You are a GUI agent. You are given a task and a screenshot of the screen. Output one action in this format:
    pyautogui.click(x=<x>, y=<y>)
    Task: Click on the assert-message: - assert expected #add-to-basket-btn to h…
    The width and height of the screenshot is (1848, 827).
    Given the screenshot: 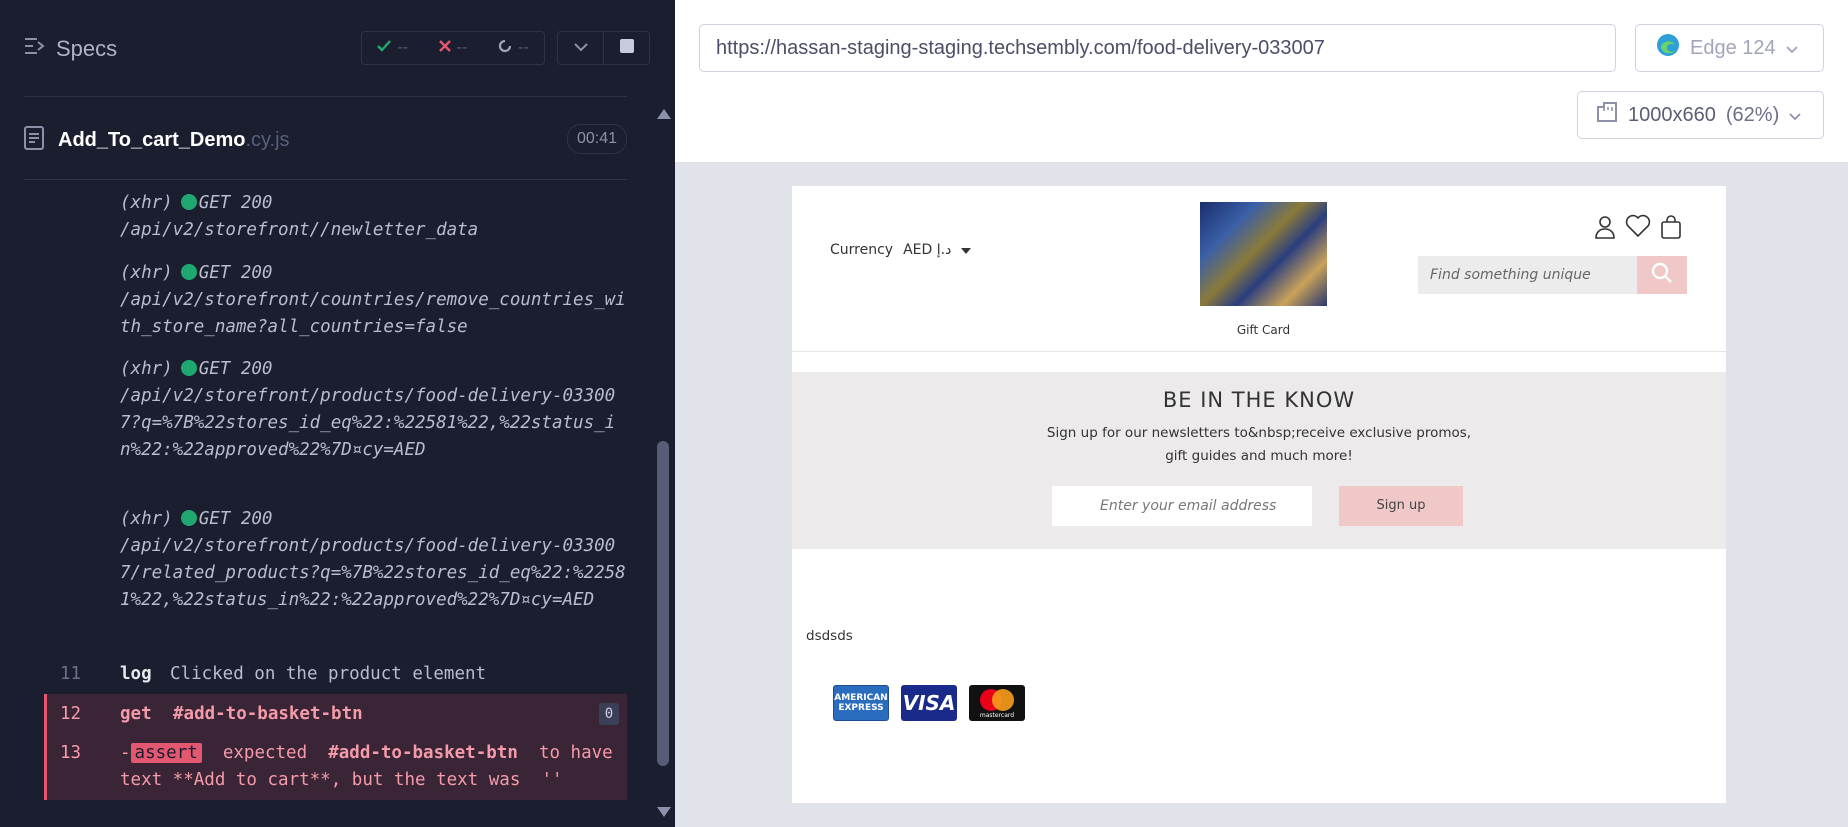 What is the action you would take?
    pyautogui.click(x=370, y=767)
    